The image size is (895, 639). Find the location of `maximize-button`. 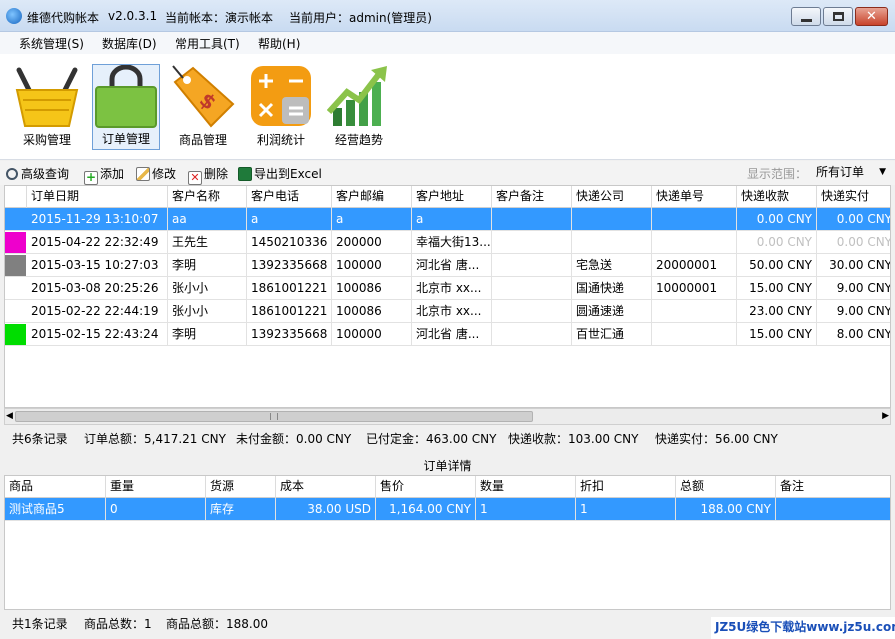

maximize-button is located at coordinates (838, 16).